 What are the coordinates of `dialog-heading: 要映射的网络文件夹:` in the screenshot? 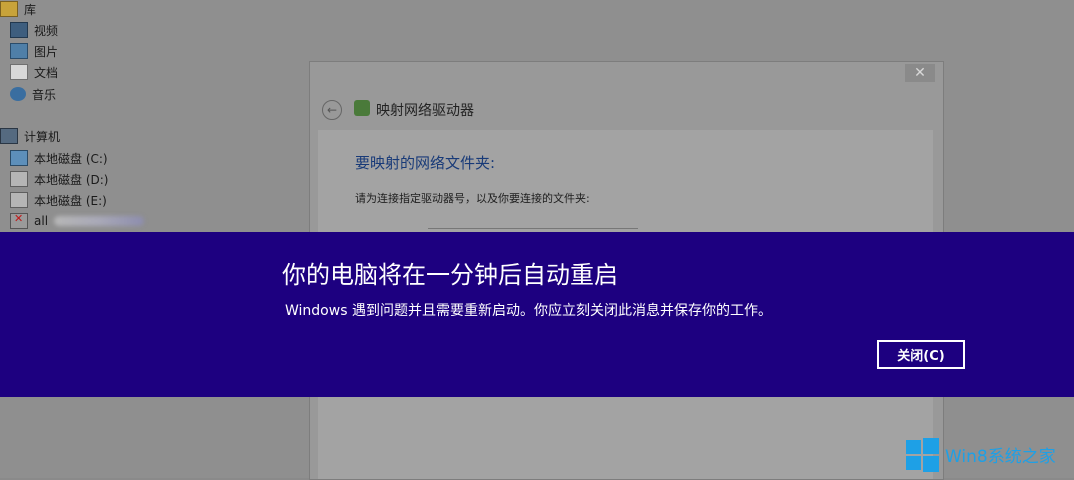 It's located at (425, 163).